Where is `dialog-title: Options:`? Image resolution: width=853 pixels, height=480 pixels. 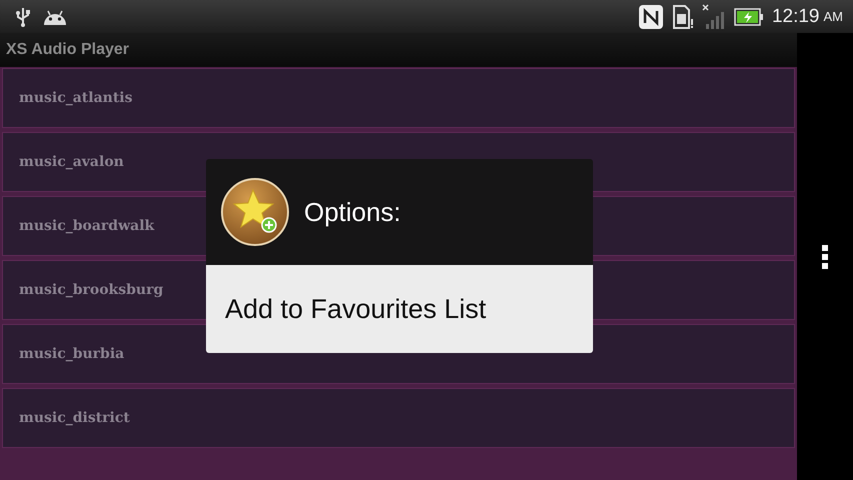 dialog-title: Options: is located at coordinates (352, 212).